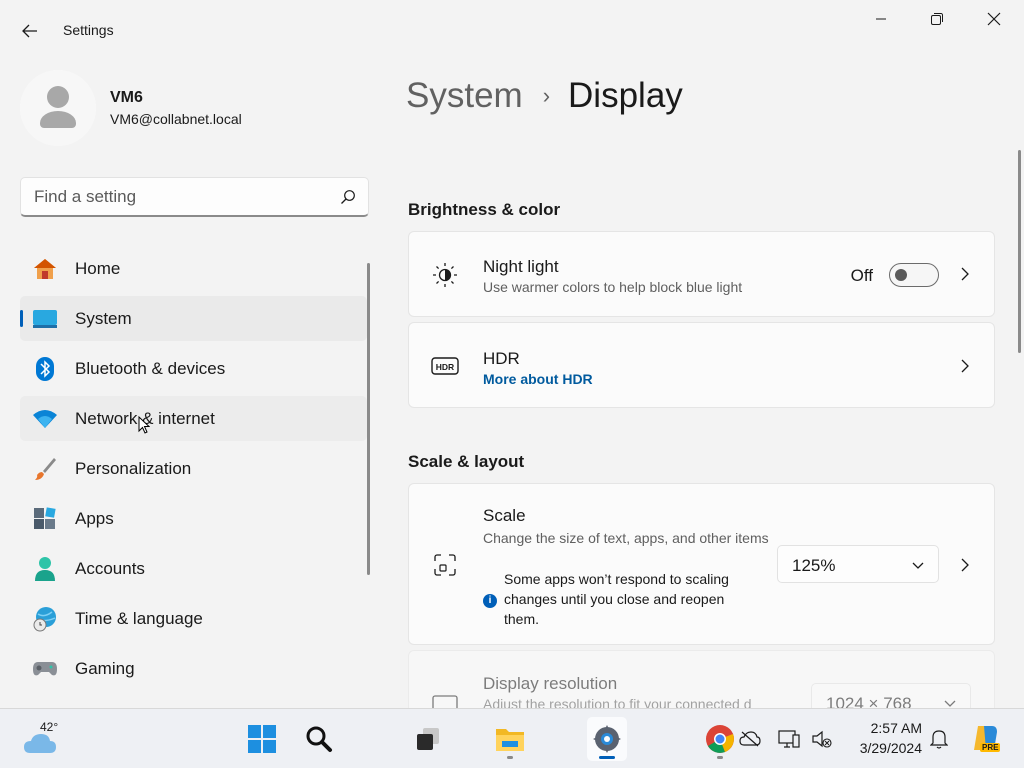  What do you see at coordinates (21, 318) in the screenshot?
I see `selection-indicator` at bounding box center [21, 318].